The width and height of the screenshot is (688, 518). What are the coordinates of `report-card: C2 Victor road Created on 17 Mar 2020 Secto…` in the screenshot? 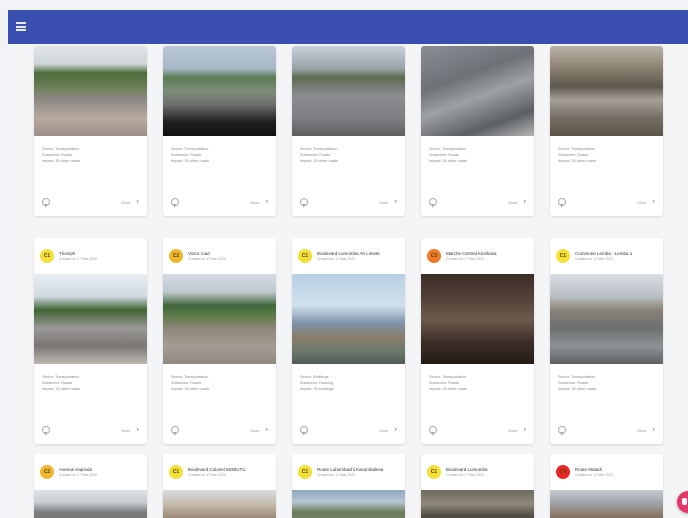 It's located at (219, 341).